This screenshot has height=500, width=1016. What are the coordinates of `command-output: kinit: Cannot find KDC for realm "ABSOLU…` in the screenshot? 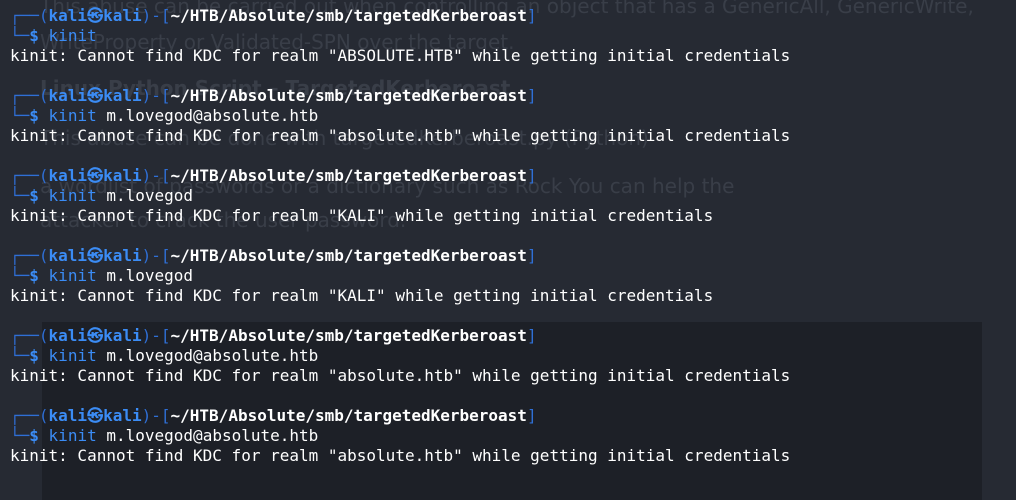 It's located at (400, 55).